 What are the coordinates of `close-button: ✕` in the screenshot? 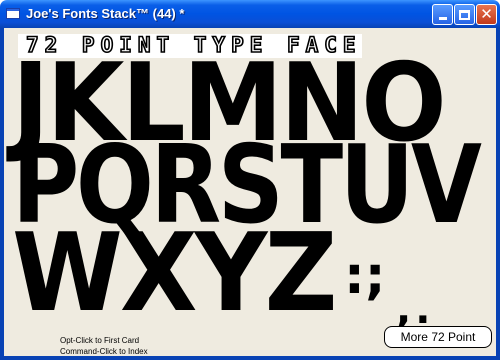 It's located at (486, 14).